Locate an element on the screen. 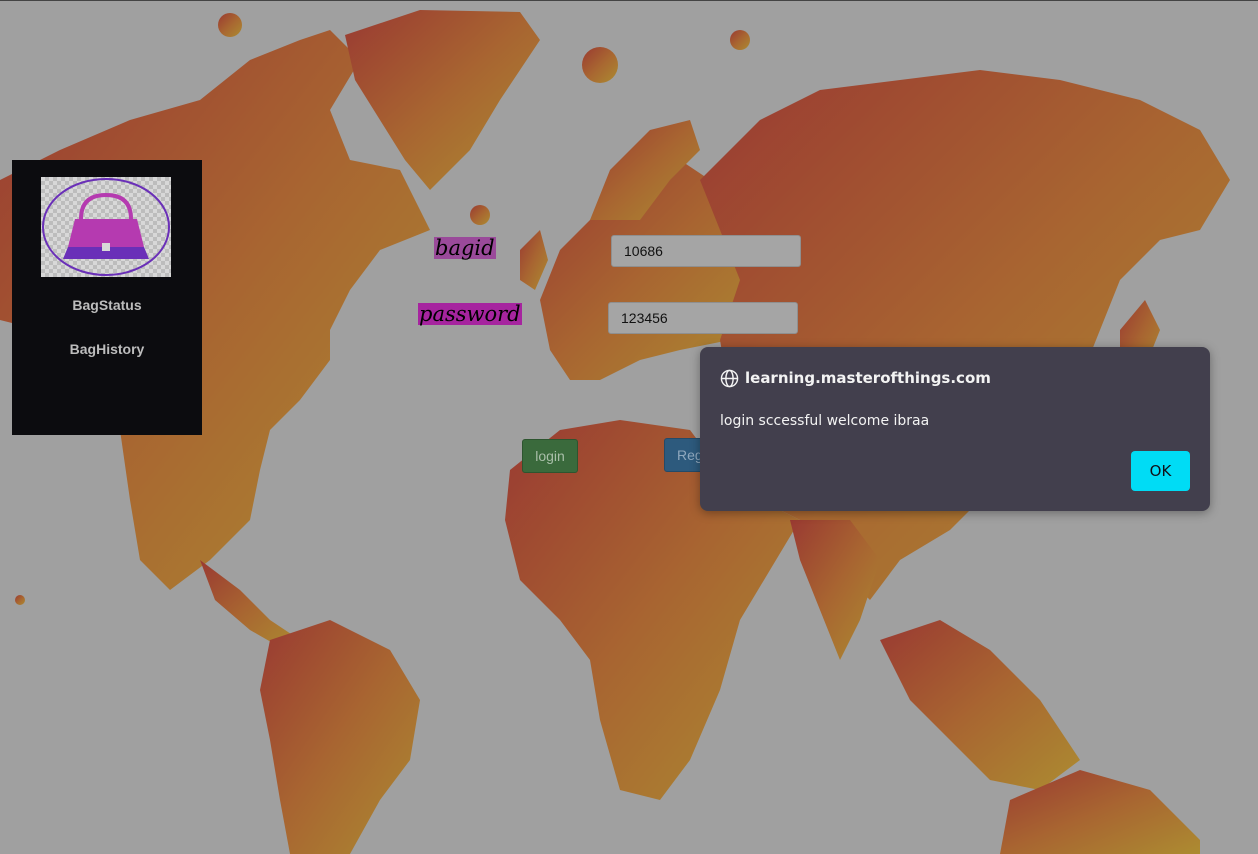 The image size is (1258, 854). dialog-message: login sccessful welcome ibraa is located at coordinates (825, 421).